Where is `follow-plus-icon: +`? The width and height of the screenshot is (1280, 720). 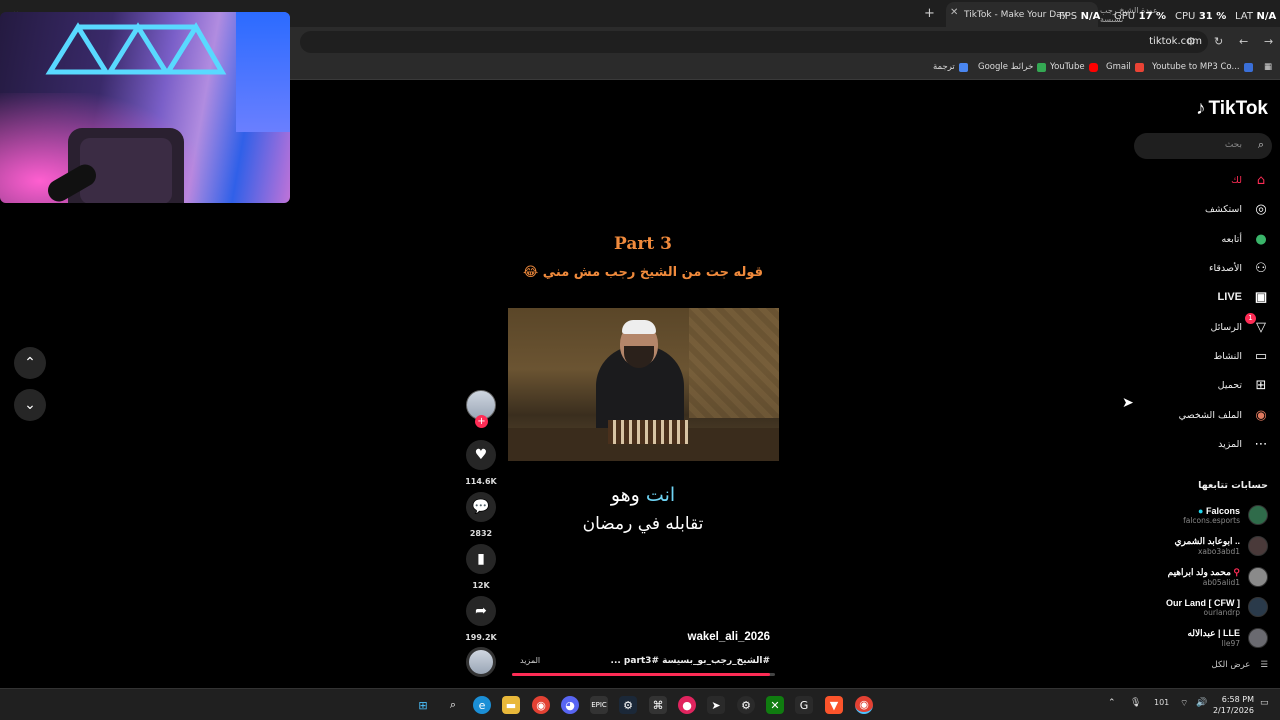 follow-plus-icon: + is located at coordinates (481, 421).